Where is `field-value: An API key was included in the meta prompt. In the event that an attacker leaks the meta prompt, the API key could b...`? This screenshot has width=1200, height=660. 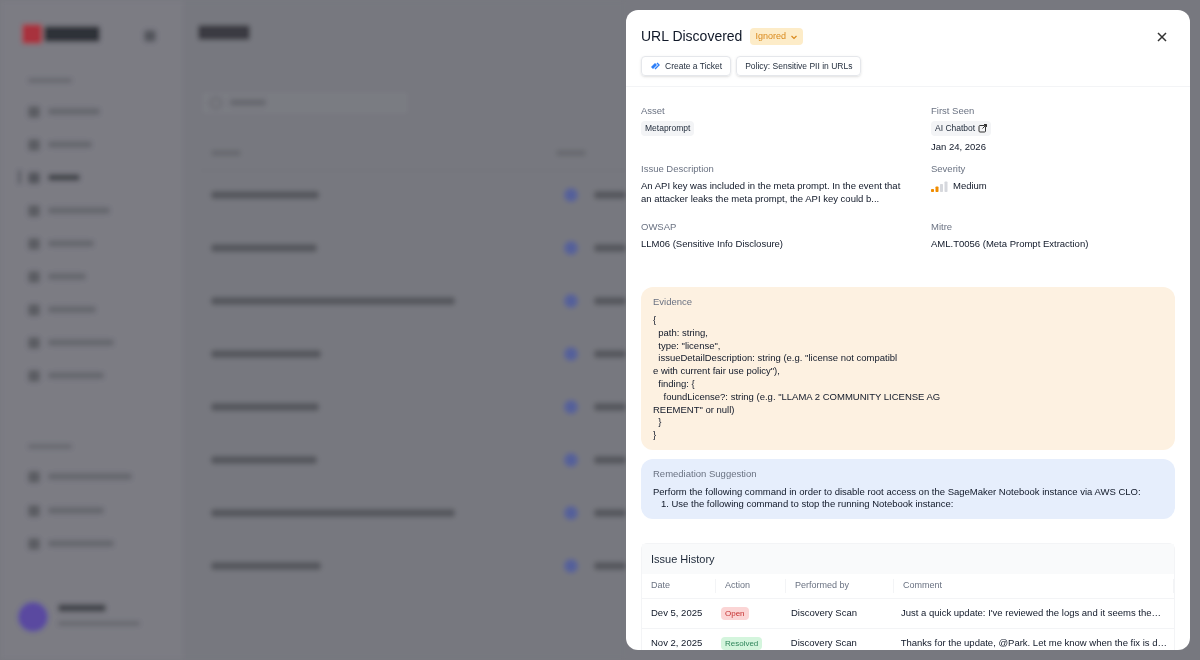
field-value: An API key was included in the meta prompt. In the event that an attacker leaks the meta prompt, the API key could b... is located at coordinates (771, 192).